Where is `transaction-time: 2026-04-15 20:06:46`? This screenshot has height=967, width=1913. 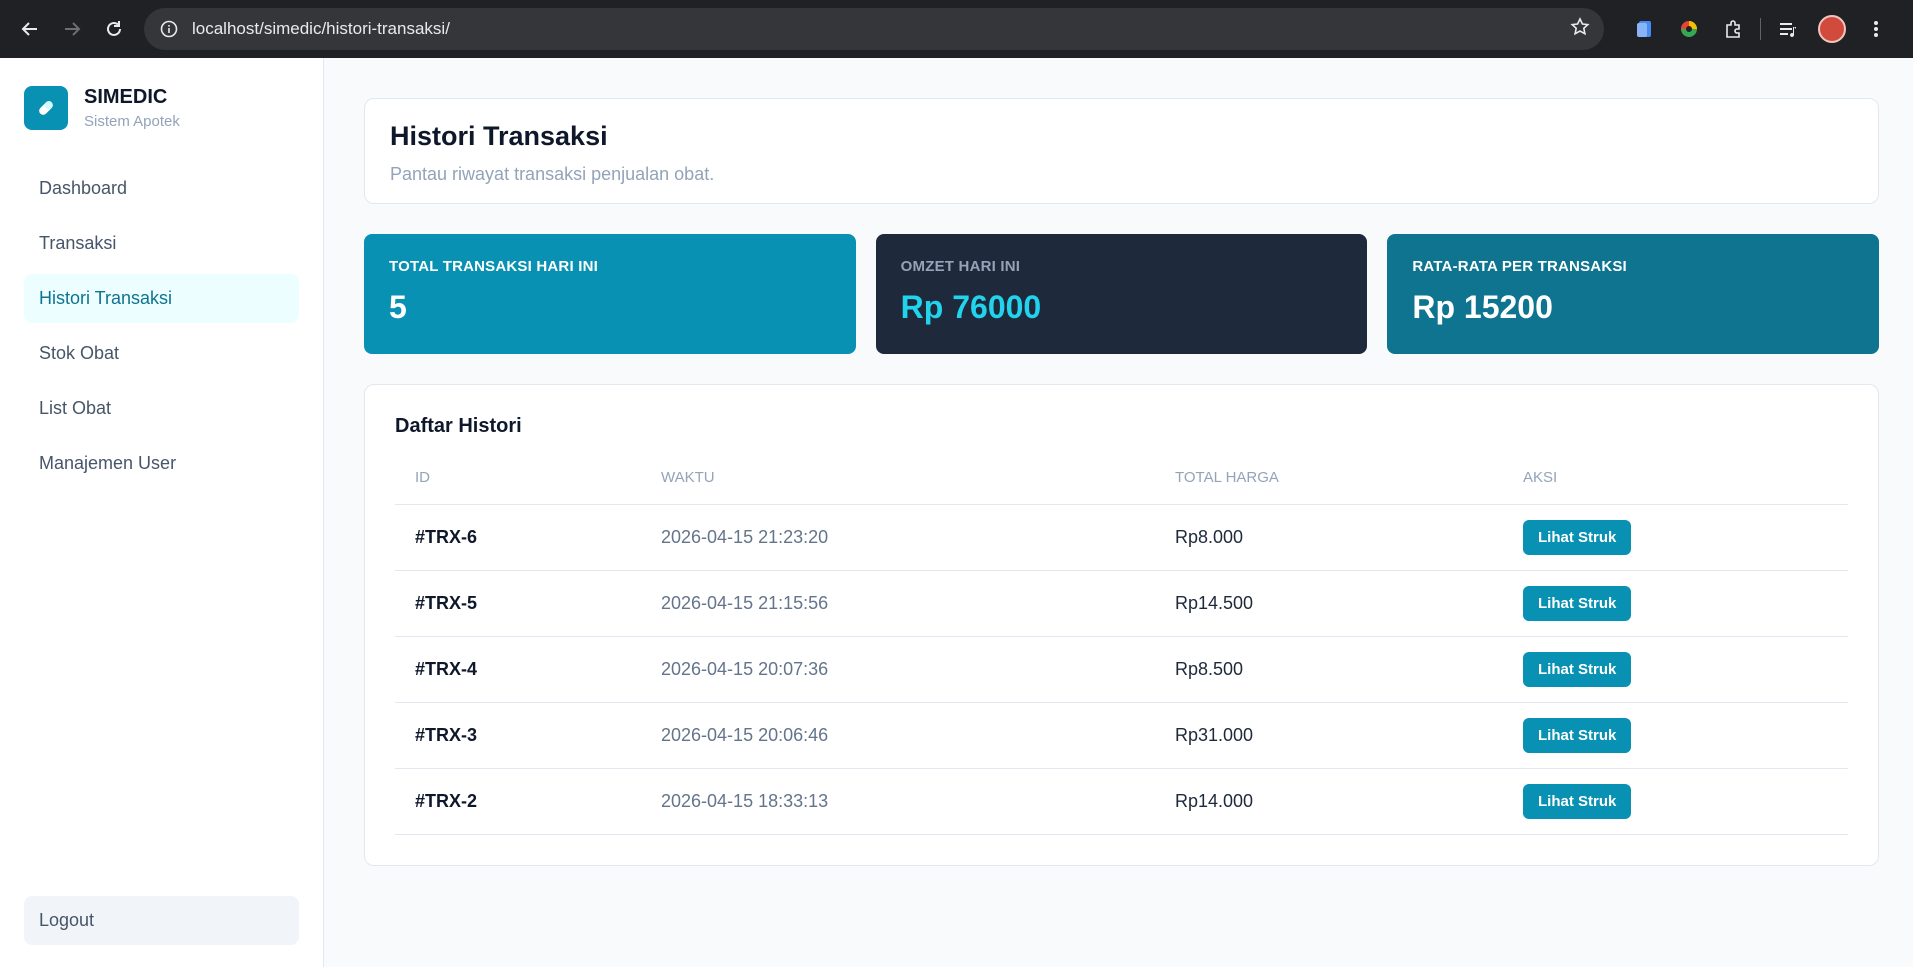
transaction-time: 2026-04-15 20:06:46 is located at coordinates (898, 735).